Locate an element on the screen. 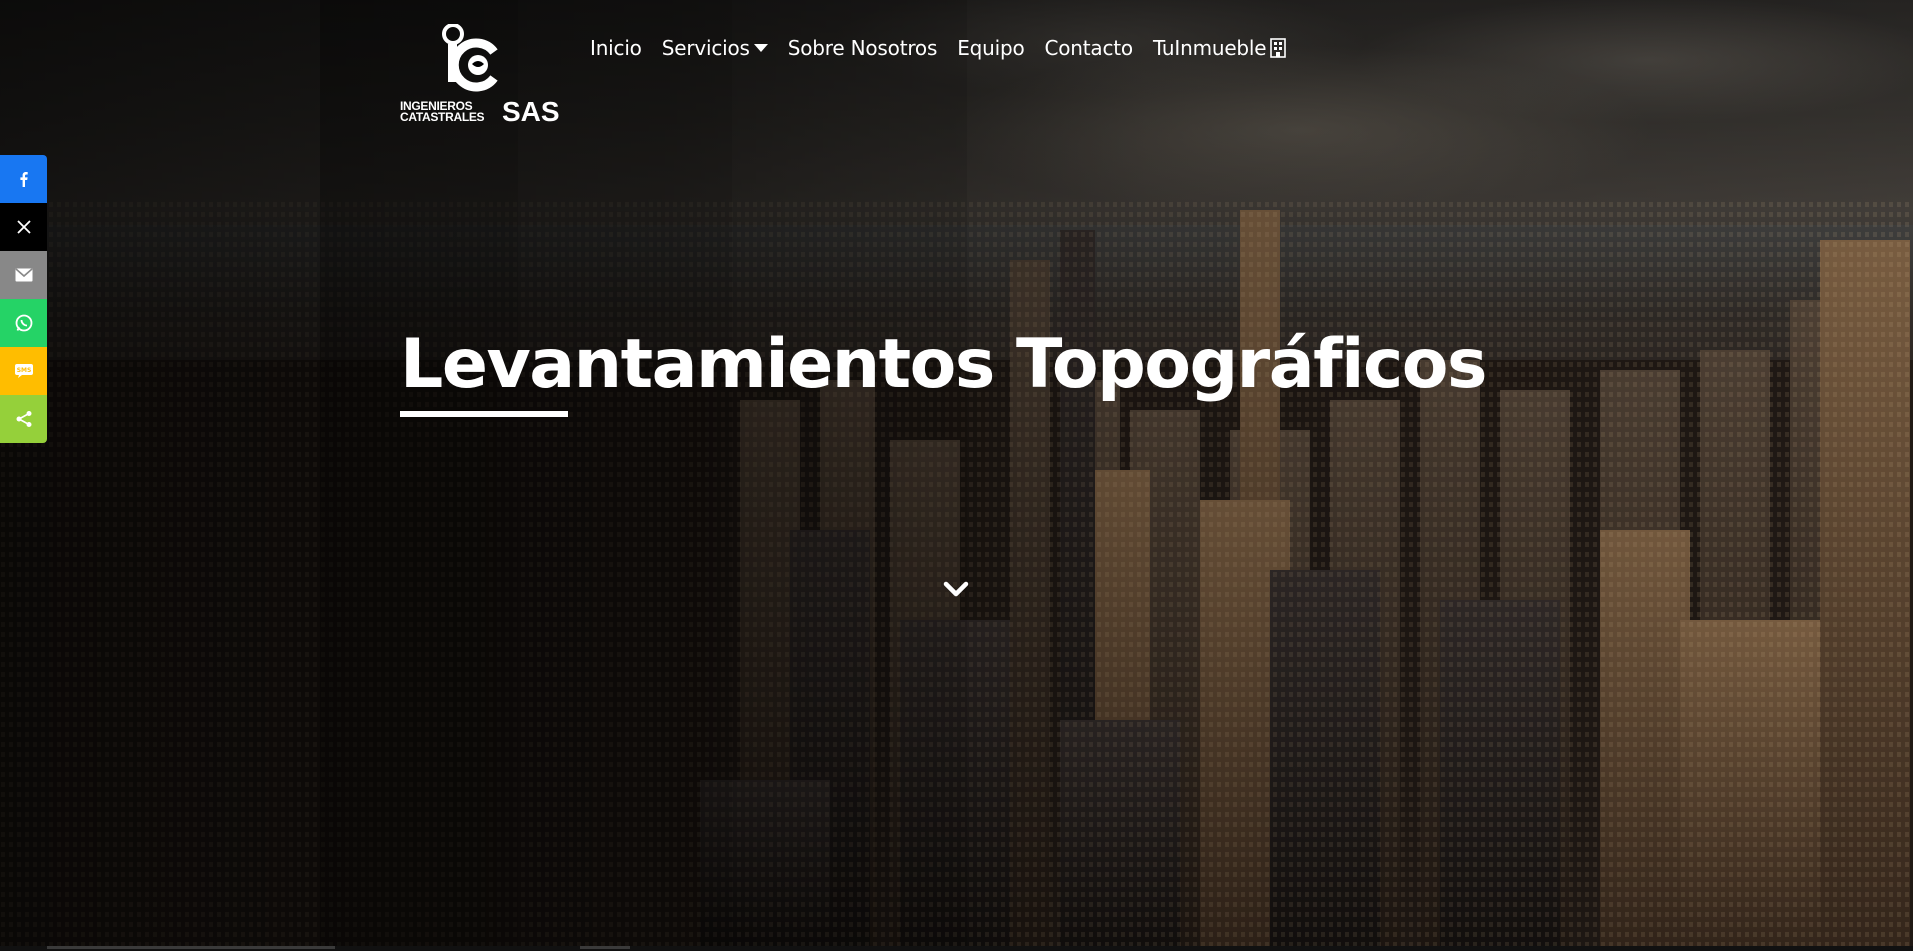  x-icon is located at coordinates (23, 227).